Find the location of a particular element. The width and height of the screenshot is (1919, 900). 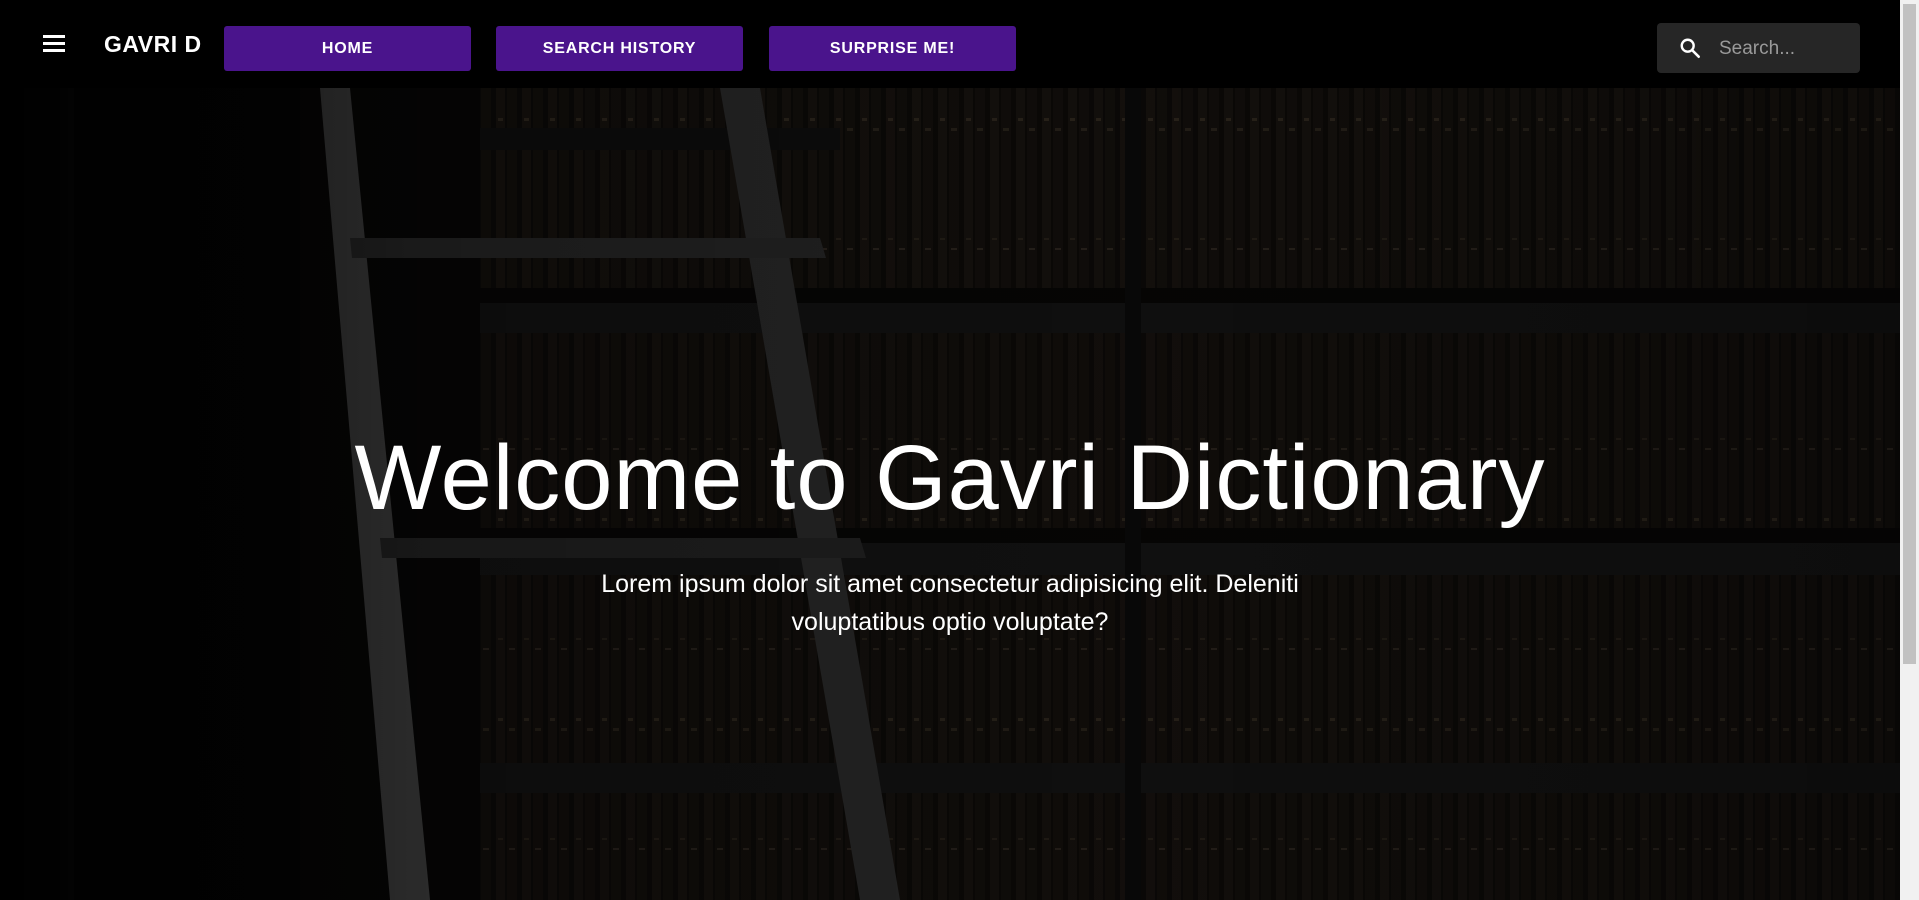

hero-title: Welcome to Gavri Dictionary is located at coordinates (950, 478).